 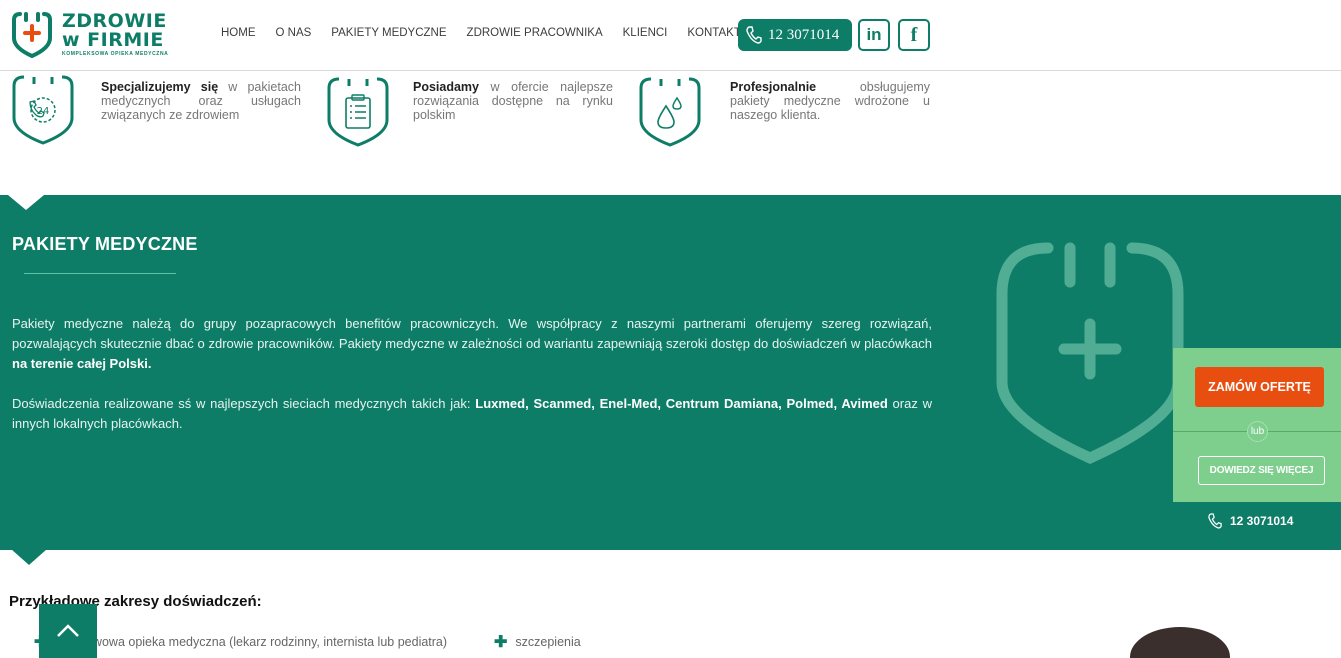 I want to click on big-shield-plus-icon, so click(x=1090, y=353).